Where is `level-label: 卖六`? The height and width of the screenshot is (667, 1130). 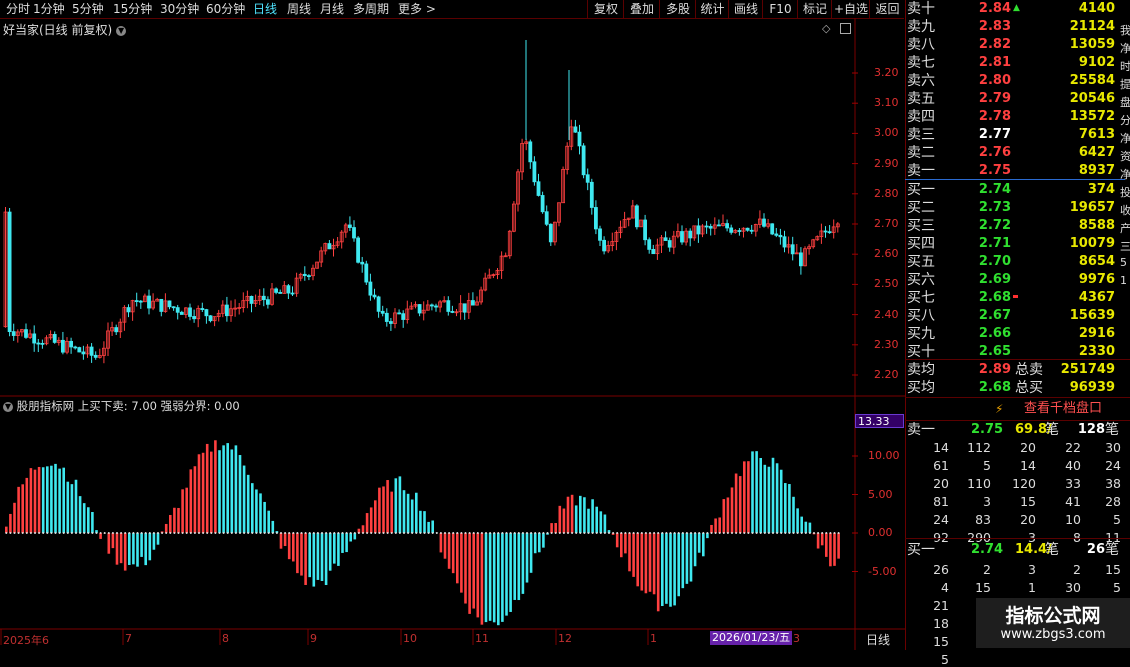
level-label: 卖六 is located at coordinates (921, 81).